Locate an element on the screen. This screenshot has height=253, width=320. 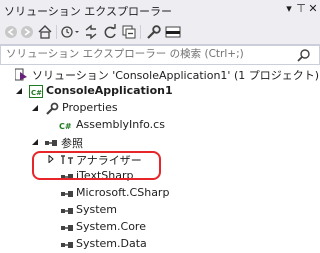
history-icon is located at coordinates (70, 32).